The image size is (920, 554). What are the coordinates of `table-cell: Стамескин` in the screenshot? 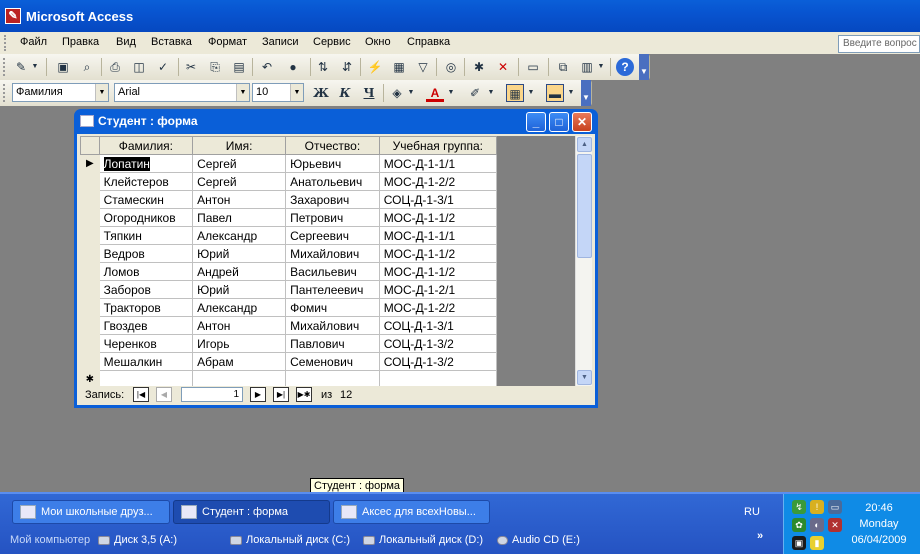 It's located at (146, 199).